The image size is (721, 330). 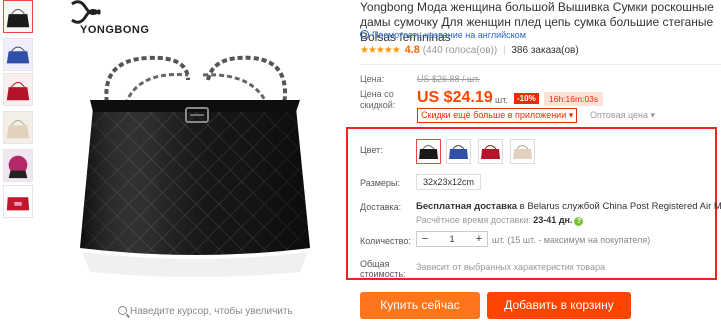 What do you see at coordinates (574, 99) in the screenshot?
I see `countdown-timer: 16h:16m:03s` at bounding box center [574, 99].